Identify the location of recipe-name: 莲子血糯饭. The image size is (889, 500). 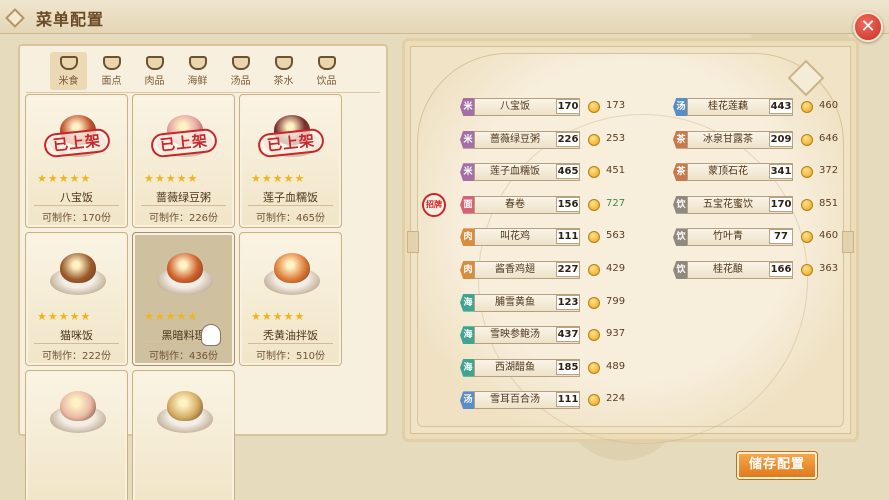
(515, 172).